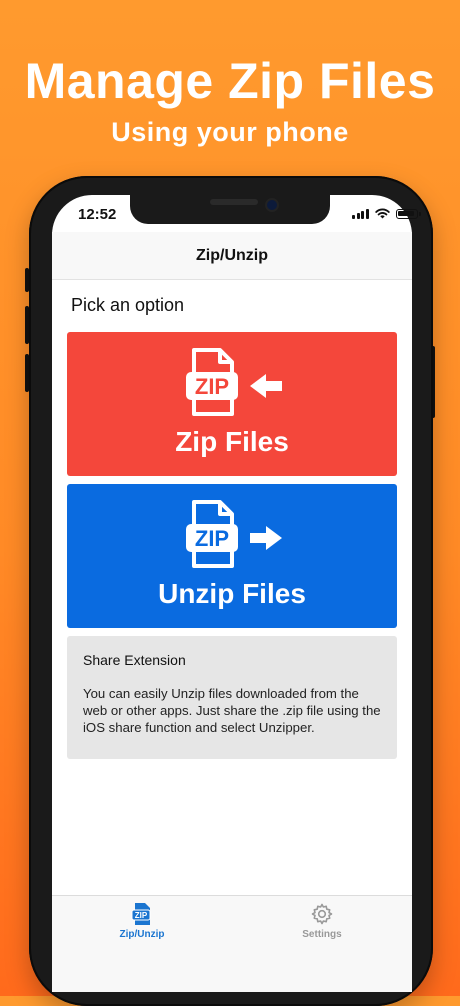  I want to click on zip-files-button: ZIP Zip Files, so click(232, 404).